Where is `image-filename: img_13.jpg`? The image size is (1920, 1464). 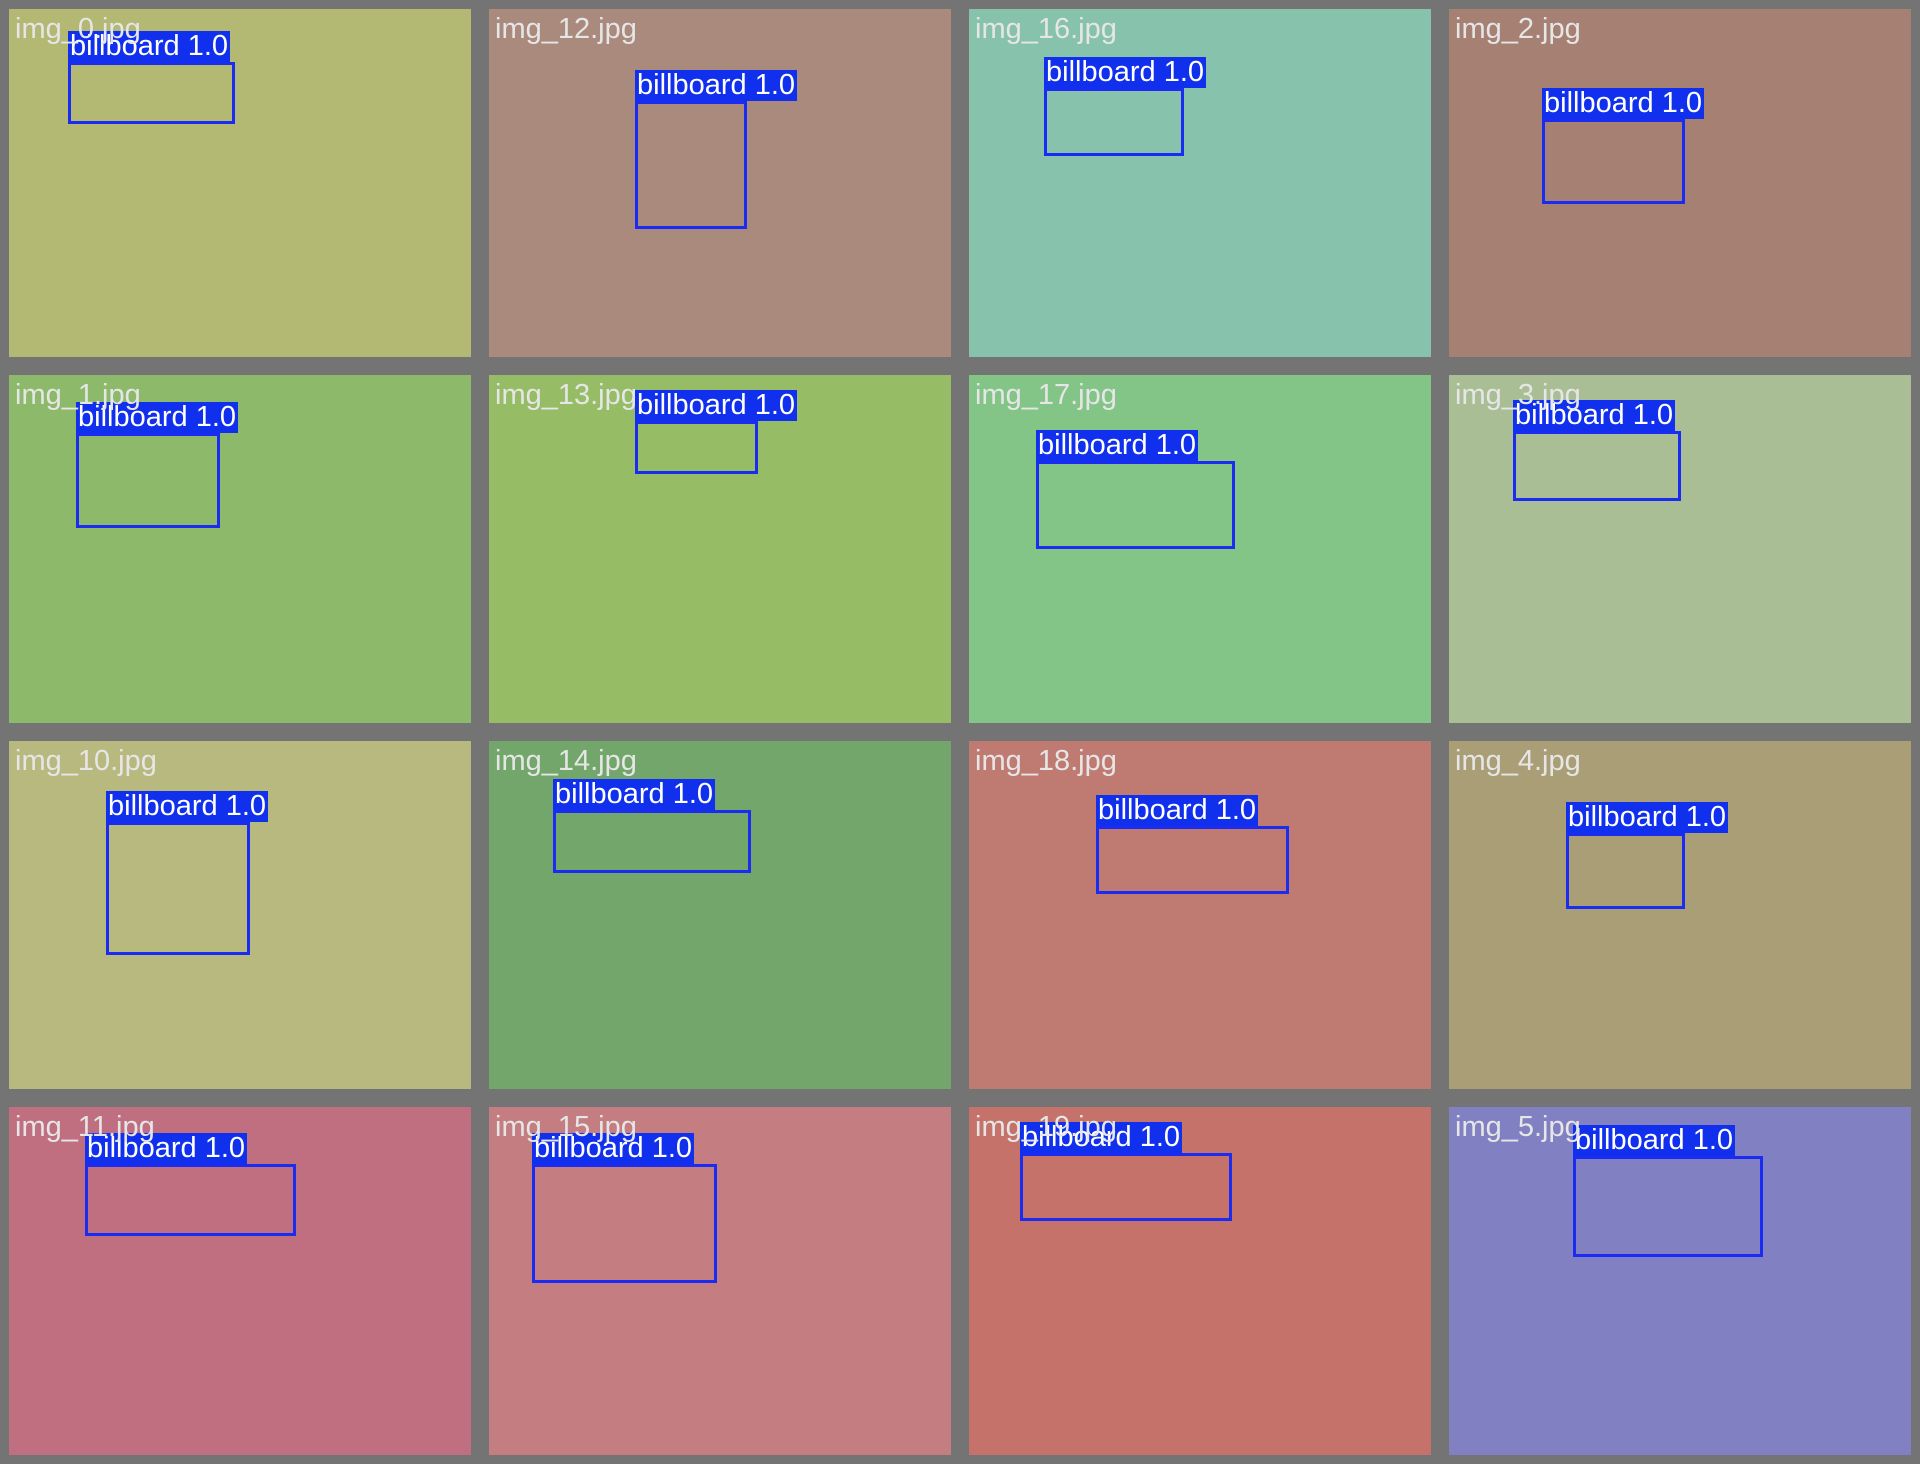
image-filename: img_13.jpg is located at coordinates (566, 395).